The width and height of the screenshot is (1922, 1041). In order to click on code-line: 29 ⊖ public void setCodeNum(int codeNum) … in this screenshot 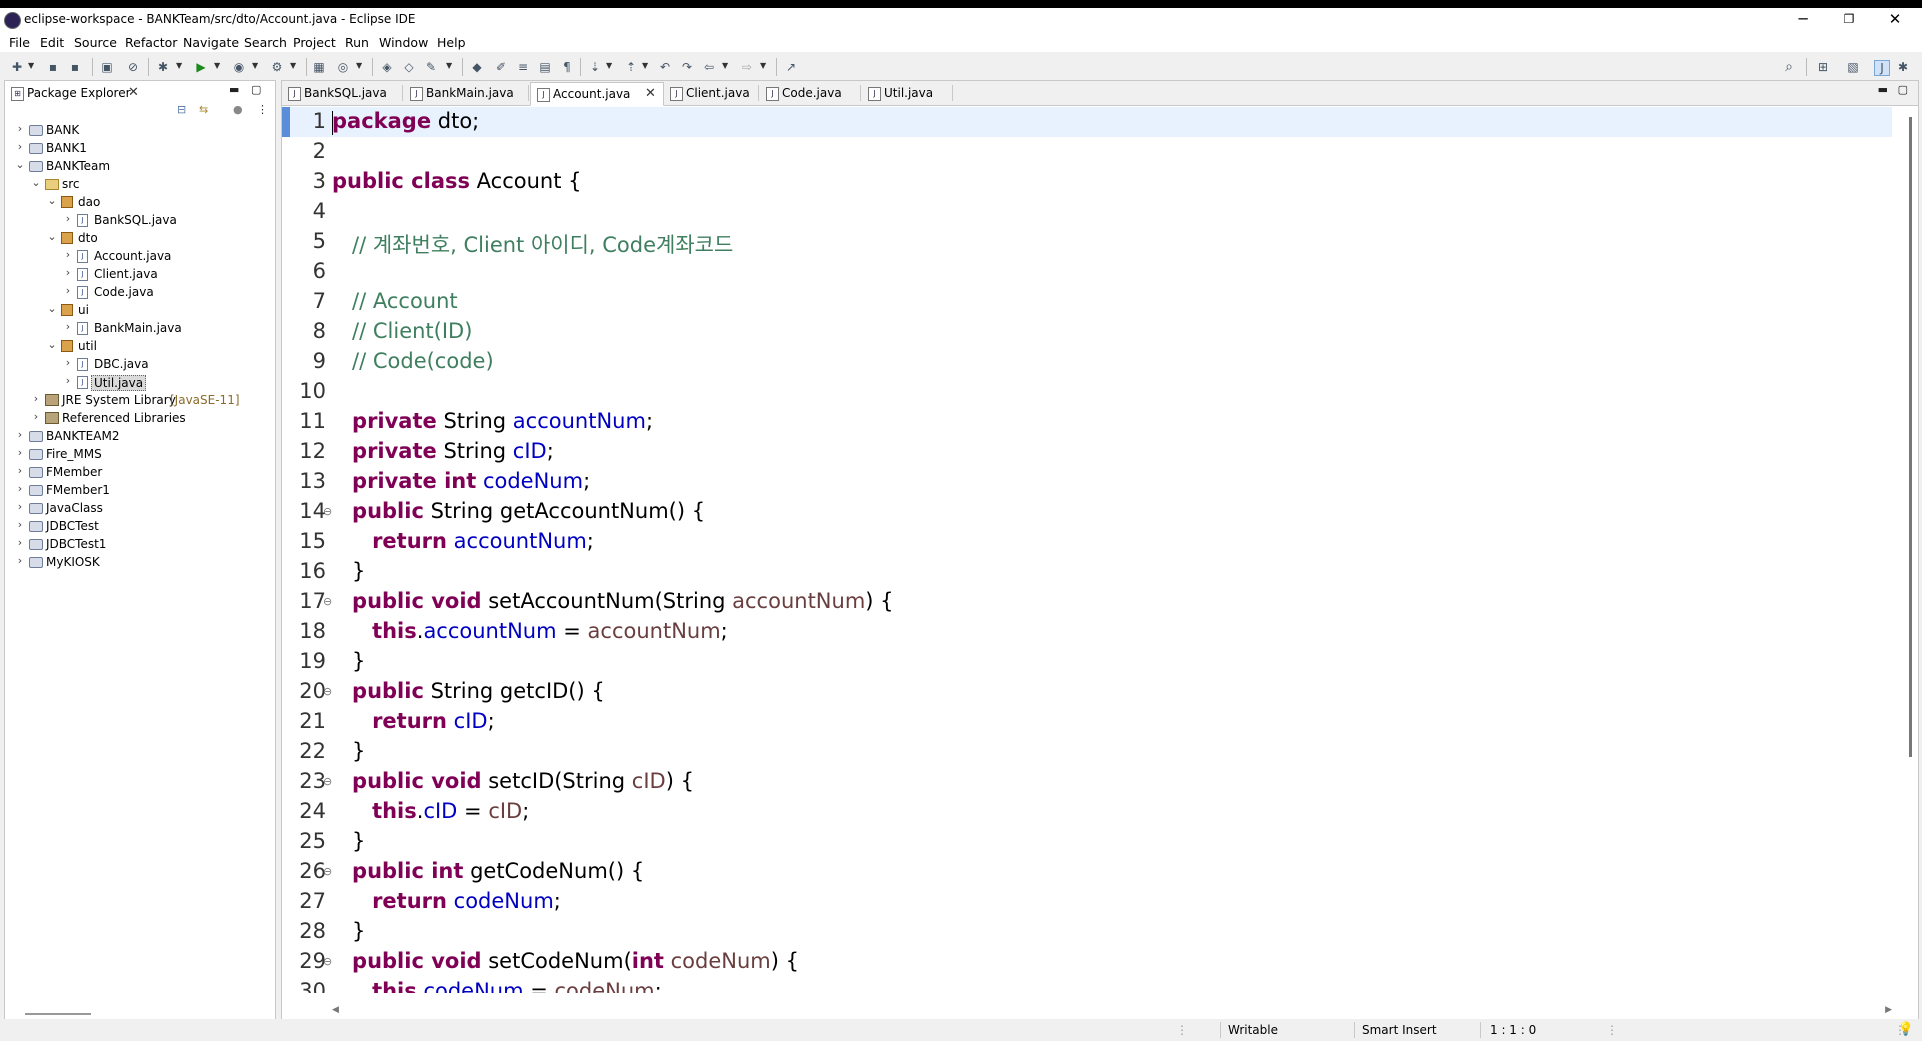, I will do `click(1087, 962)`.